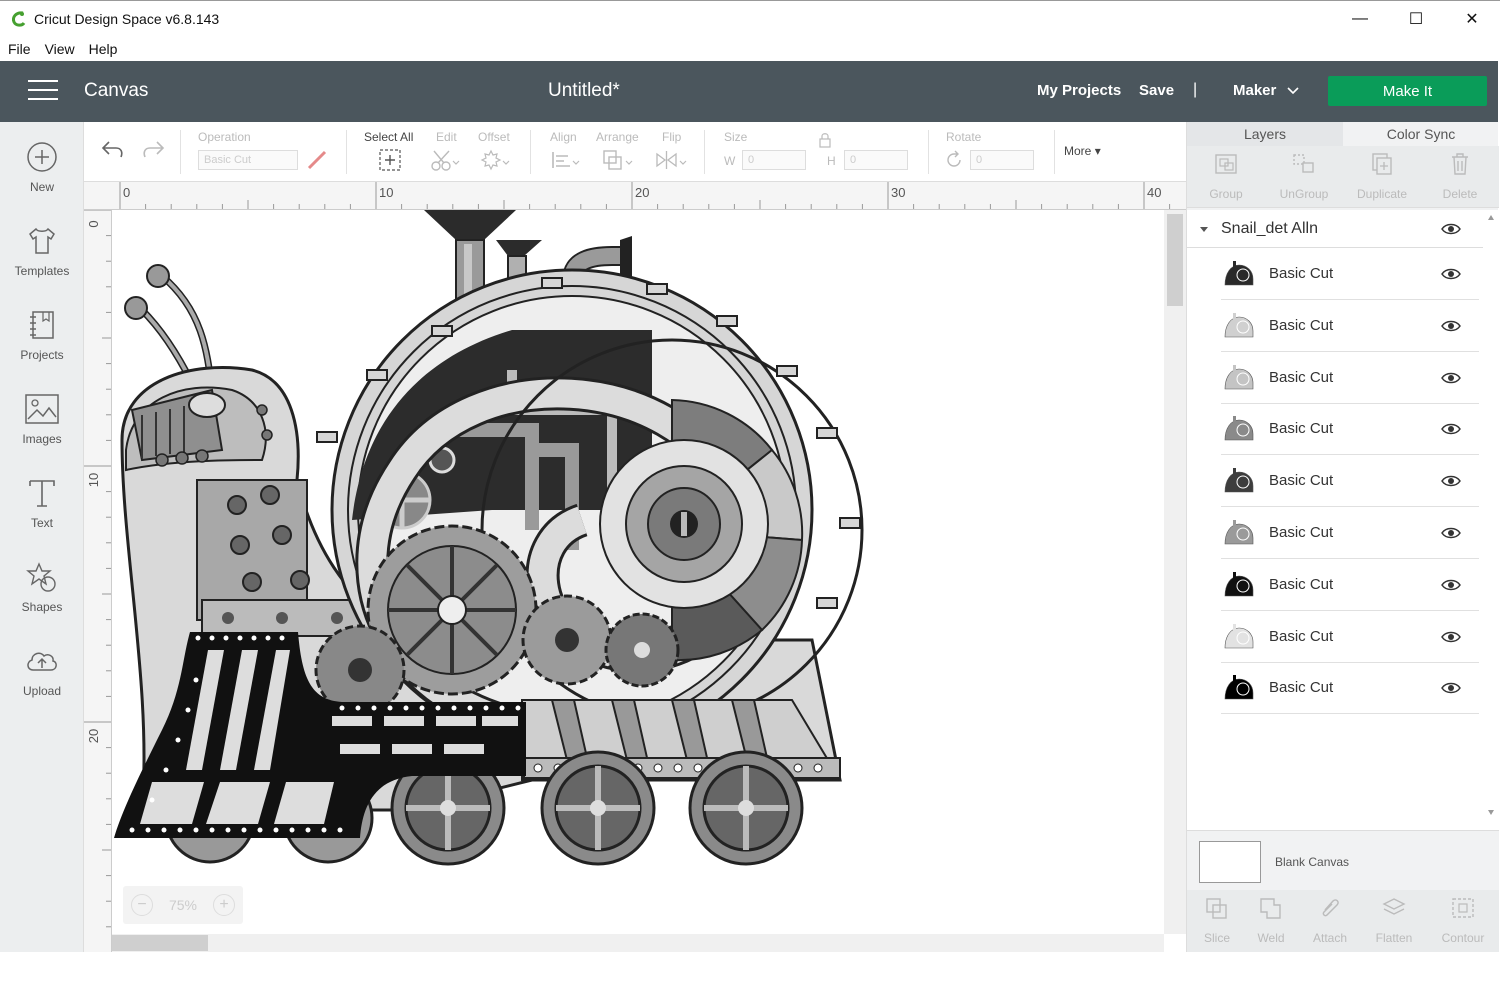 Image resolution: width=1500 pixels, height=1000 pixels. What do you see at coordinates (223, 905) in the screenshot?
I see `zoom-in-button: +` at bounding box center [223, 905].